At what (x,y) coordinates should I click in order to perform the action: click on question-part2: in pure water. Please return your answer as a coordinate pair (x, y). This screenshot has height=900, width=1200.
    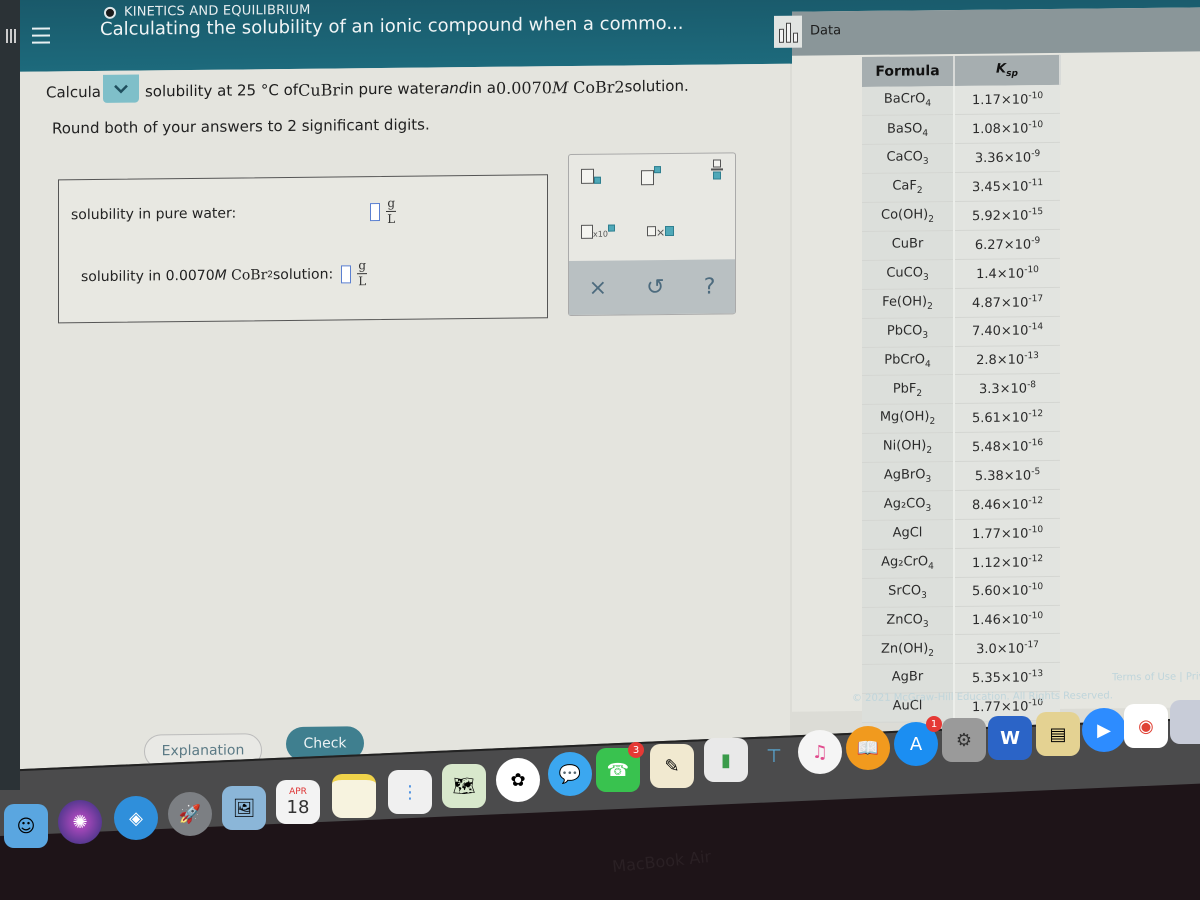
    Looking at the image, I should click on (390, 89).